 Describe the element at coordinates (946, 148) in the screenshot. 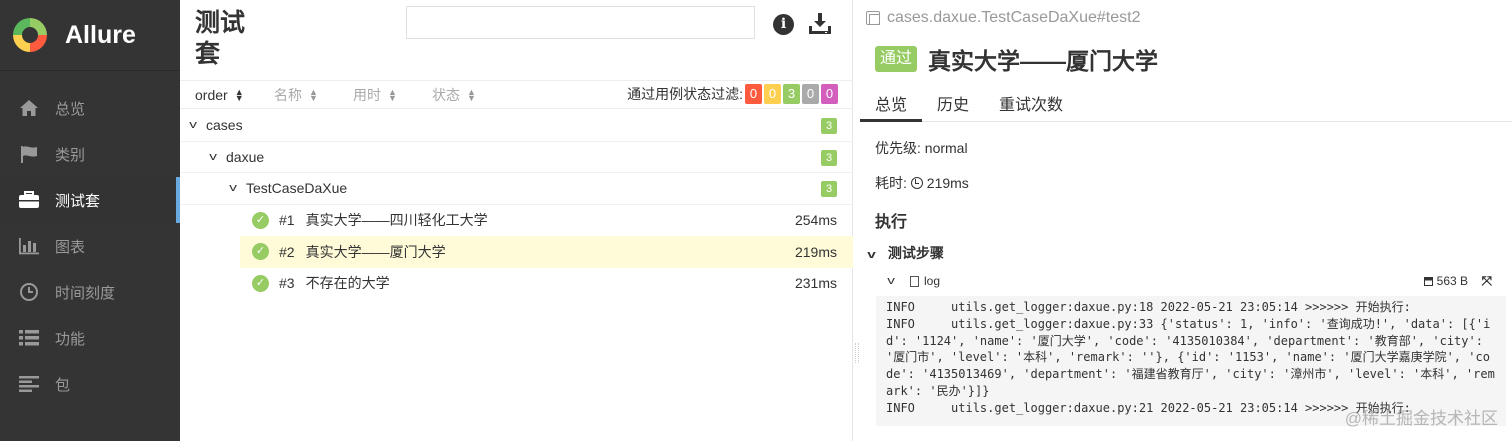

I see `priority-value: normal` at that location.